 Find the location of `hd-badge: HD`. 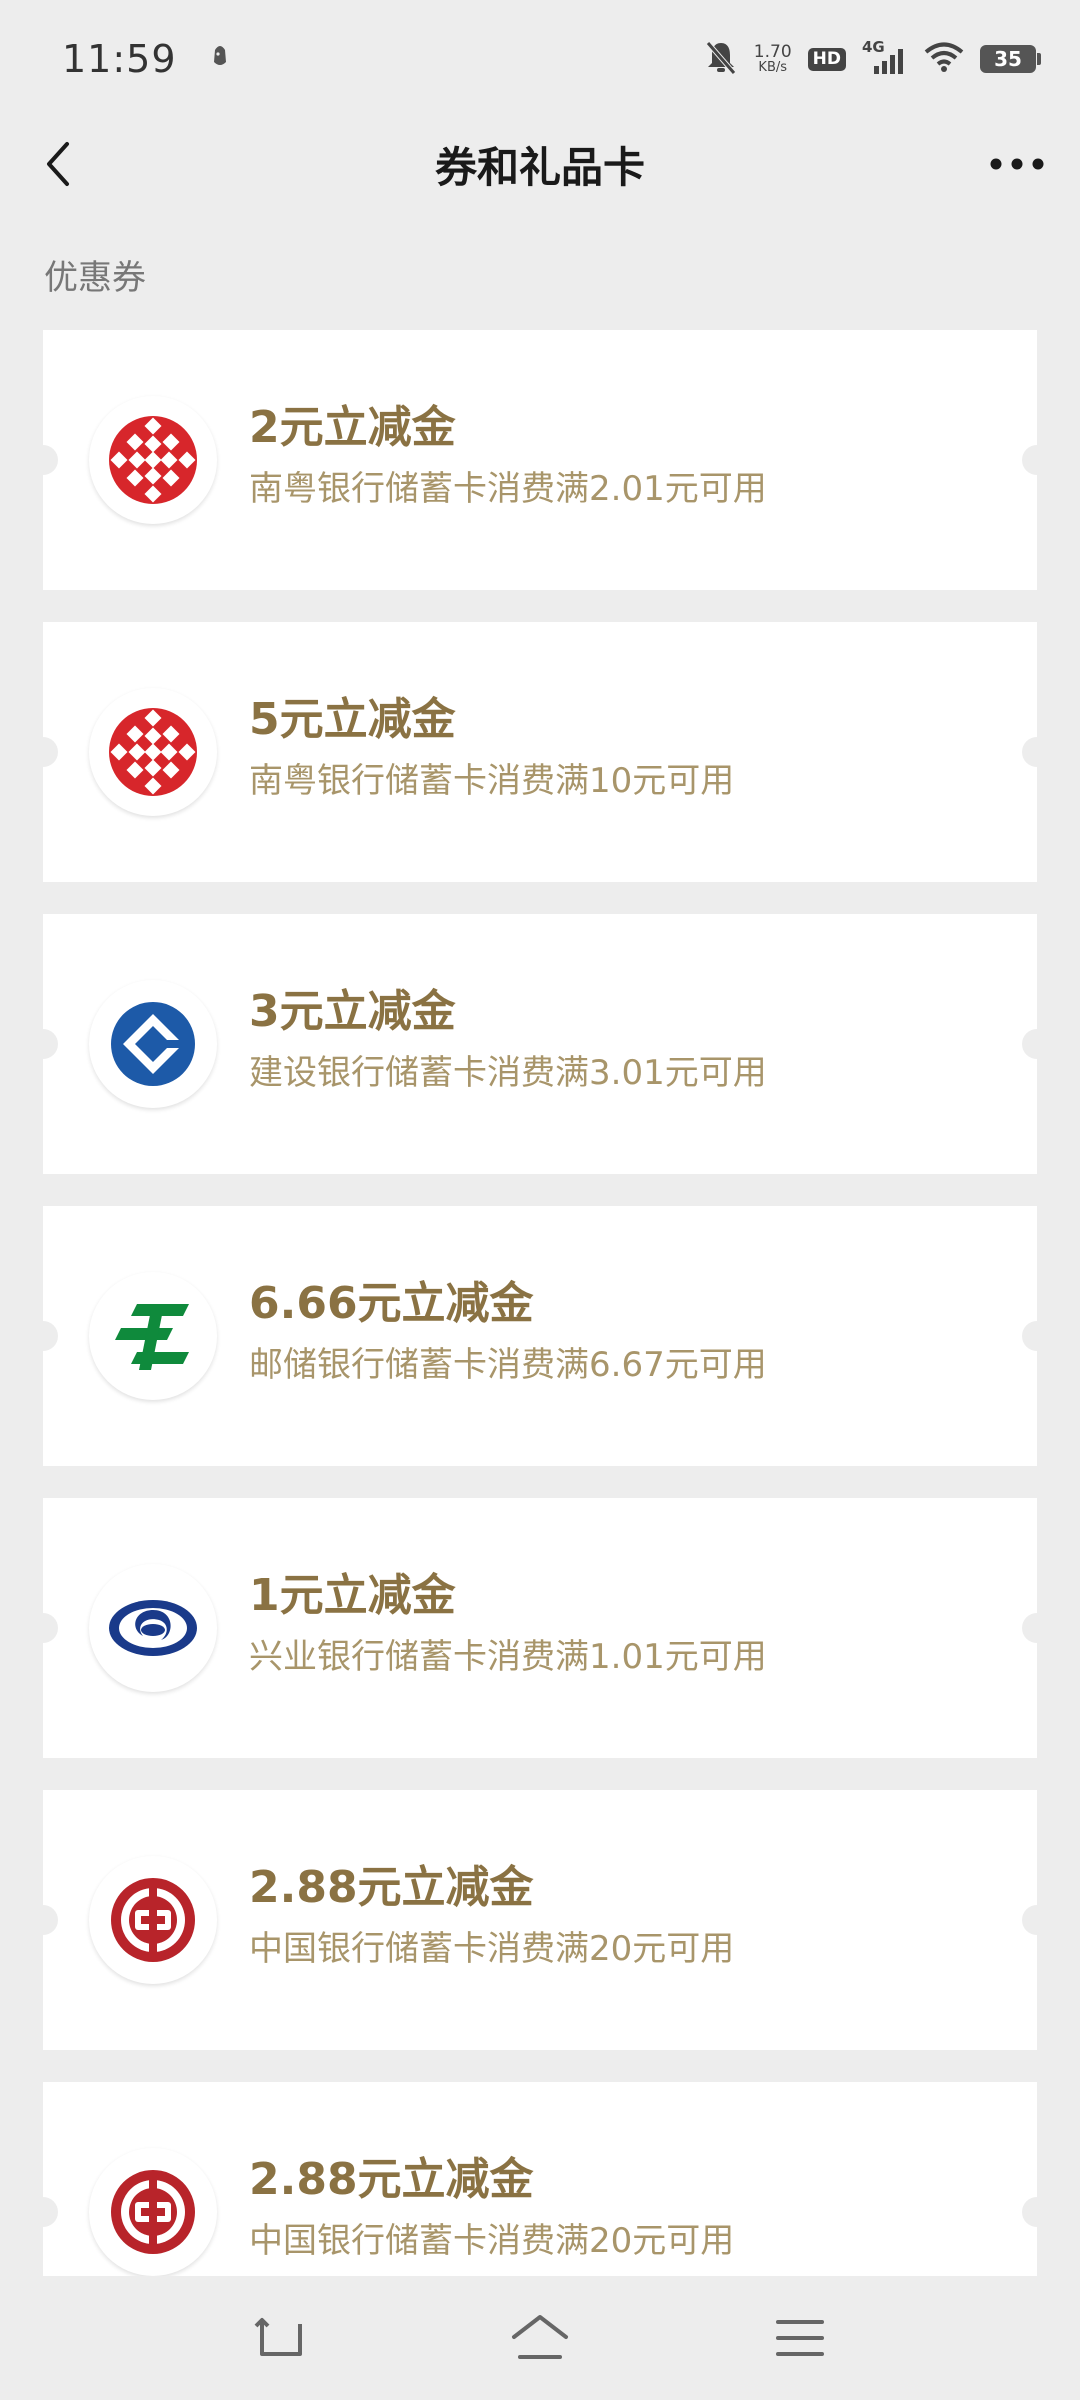

hd-badge: HD is located at coordinates (826, 59).